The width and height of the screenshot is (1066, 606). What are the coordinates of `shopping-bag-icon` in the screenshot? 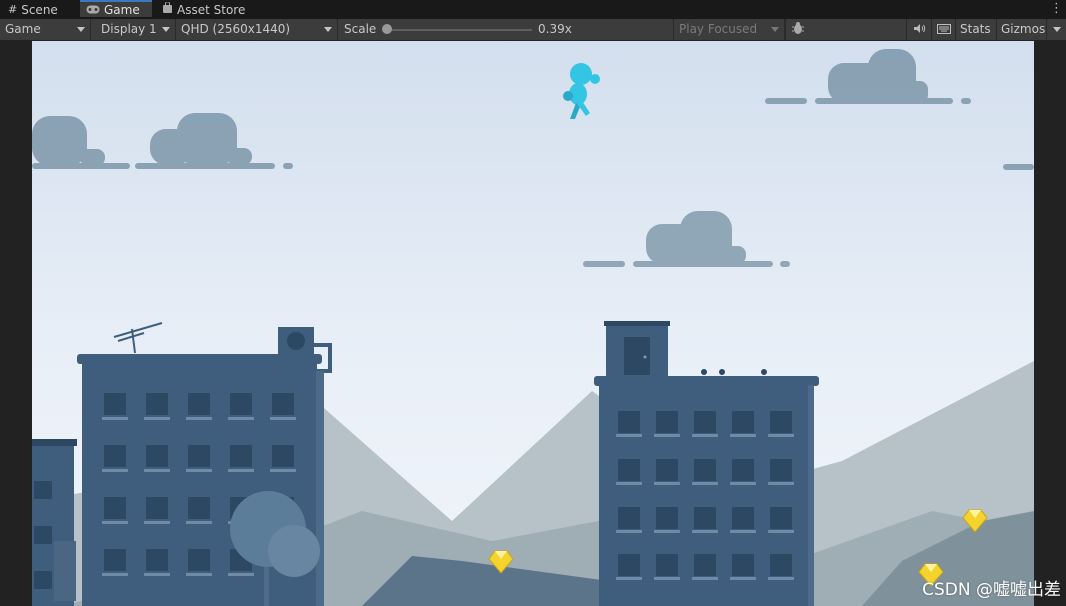 It's located at (167, 10).